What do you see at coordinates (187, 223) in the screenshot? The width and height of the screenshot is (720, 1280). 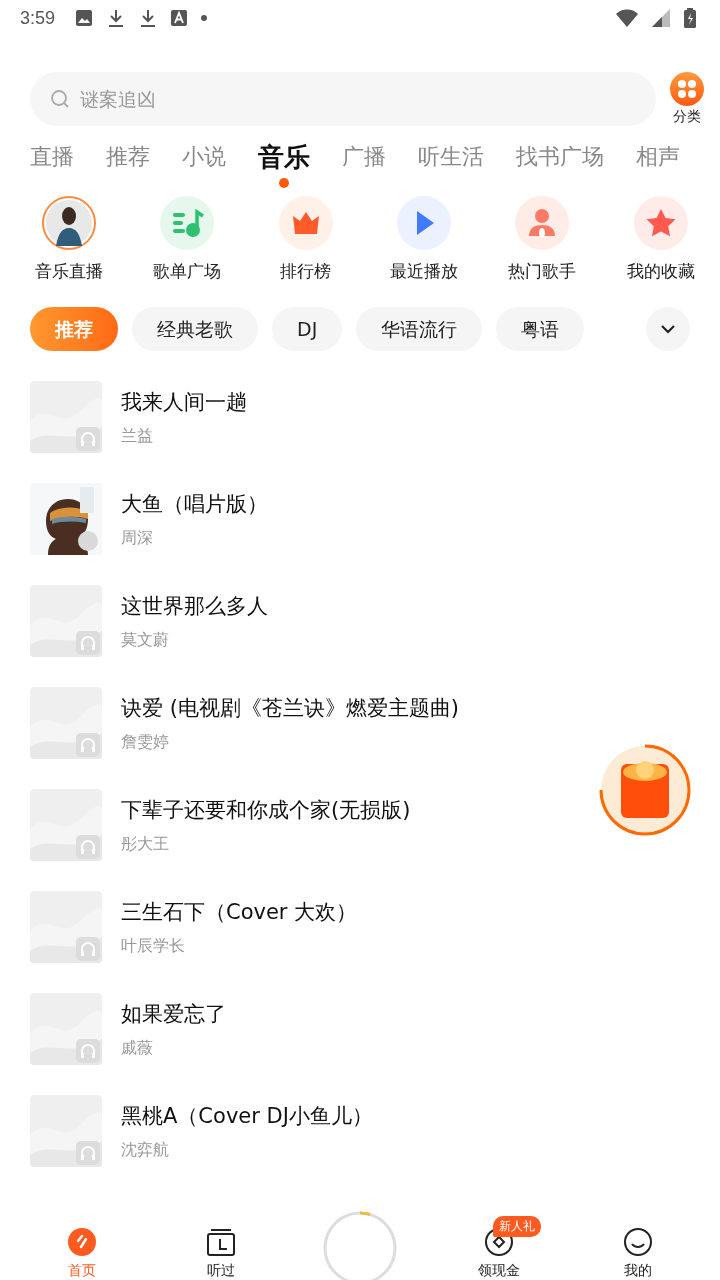 I see `playlist-icon` at bounding box center [187, 223].